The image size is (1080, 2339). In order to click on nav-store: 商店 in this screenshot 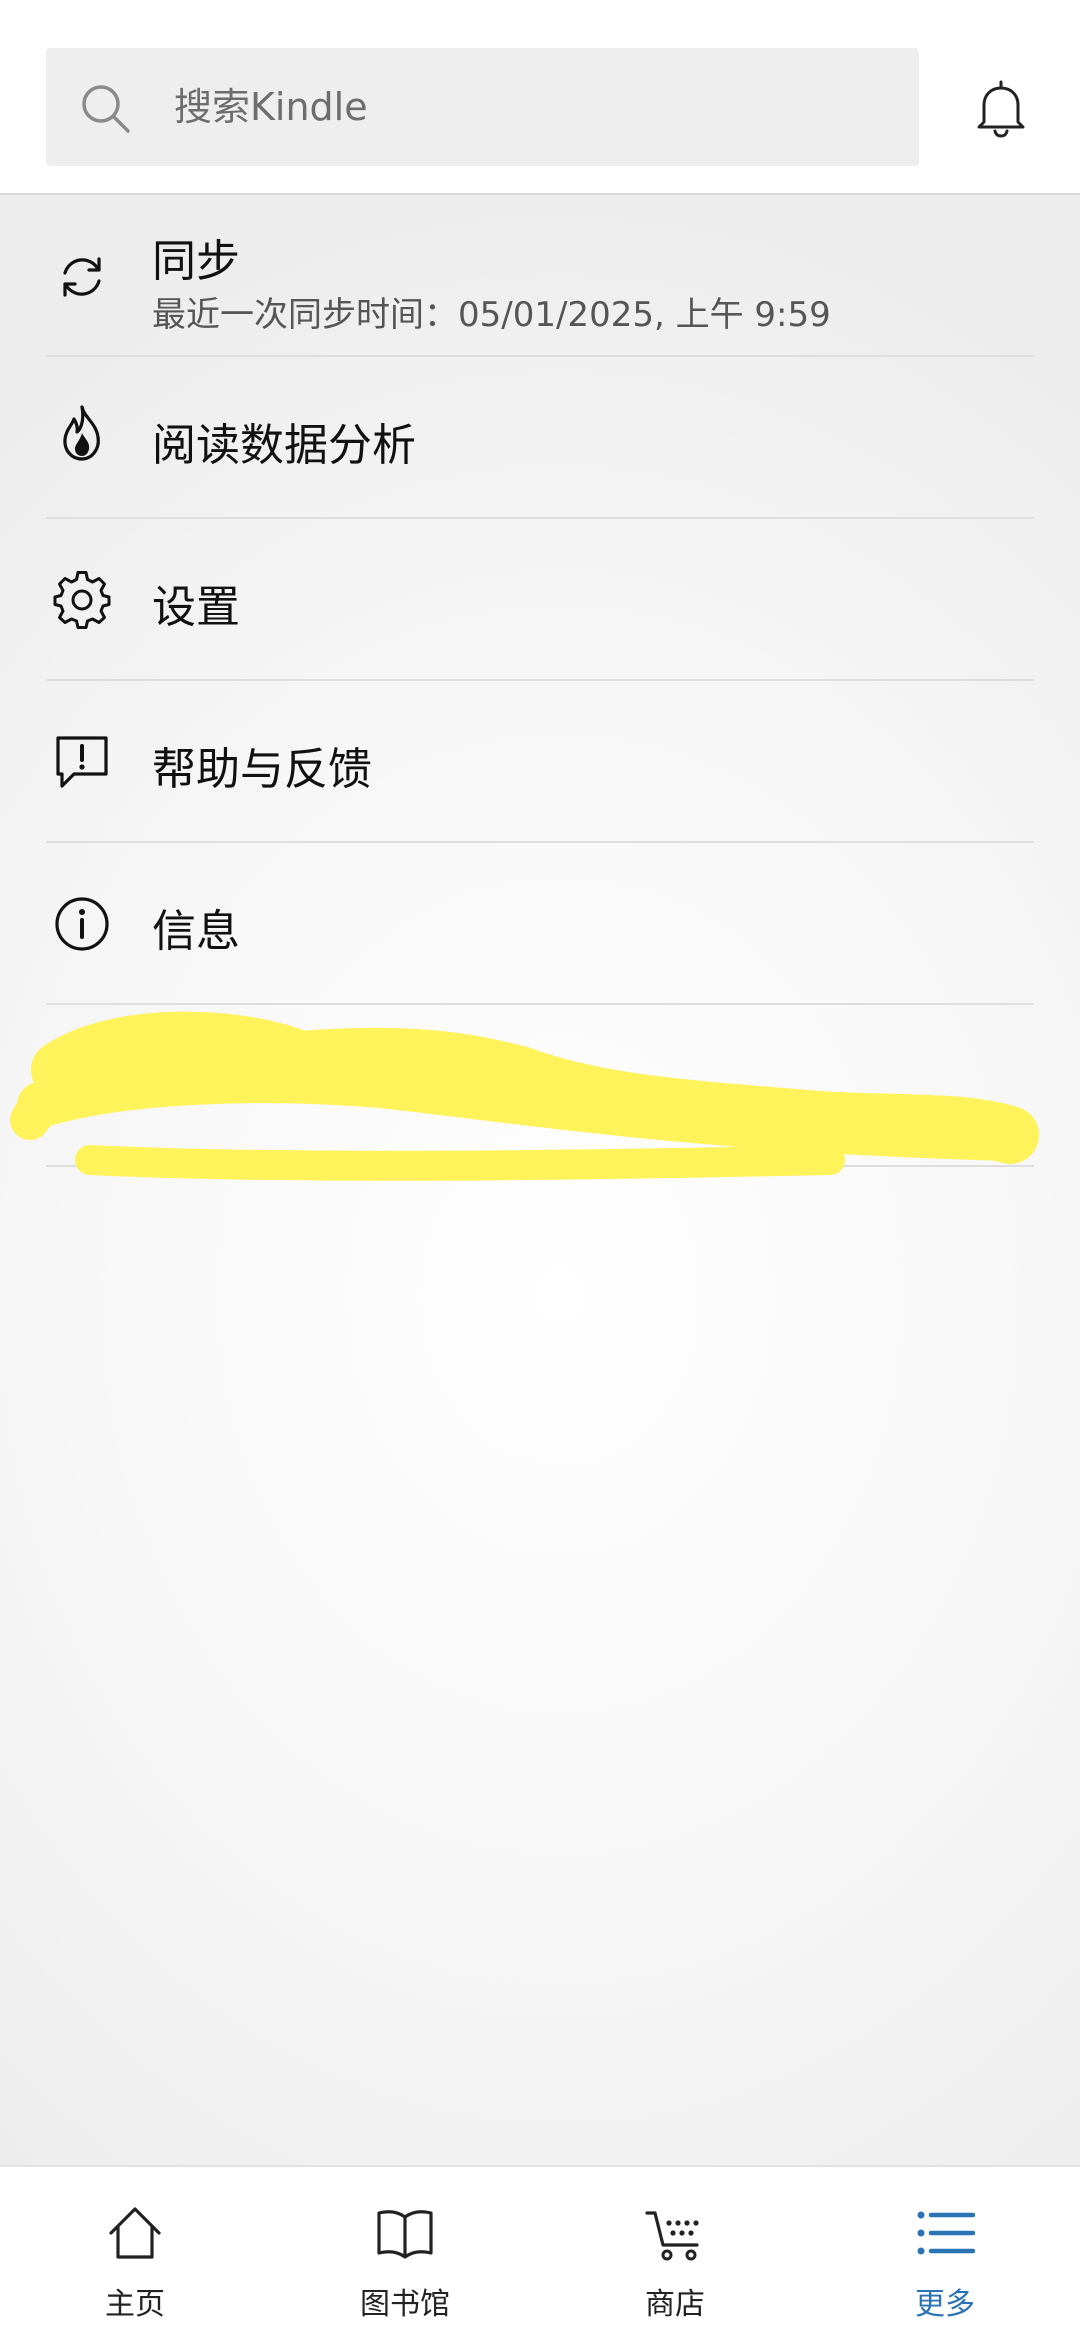, I will do `click(675, 2253)`.